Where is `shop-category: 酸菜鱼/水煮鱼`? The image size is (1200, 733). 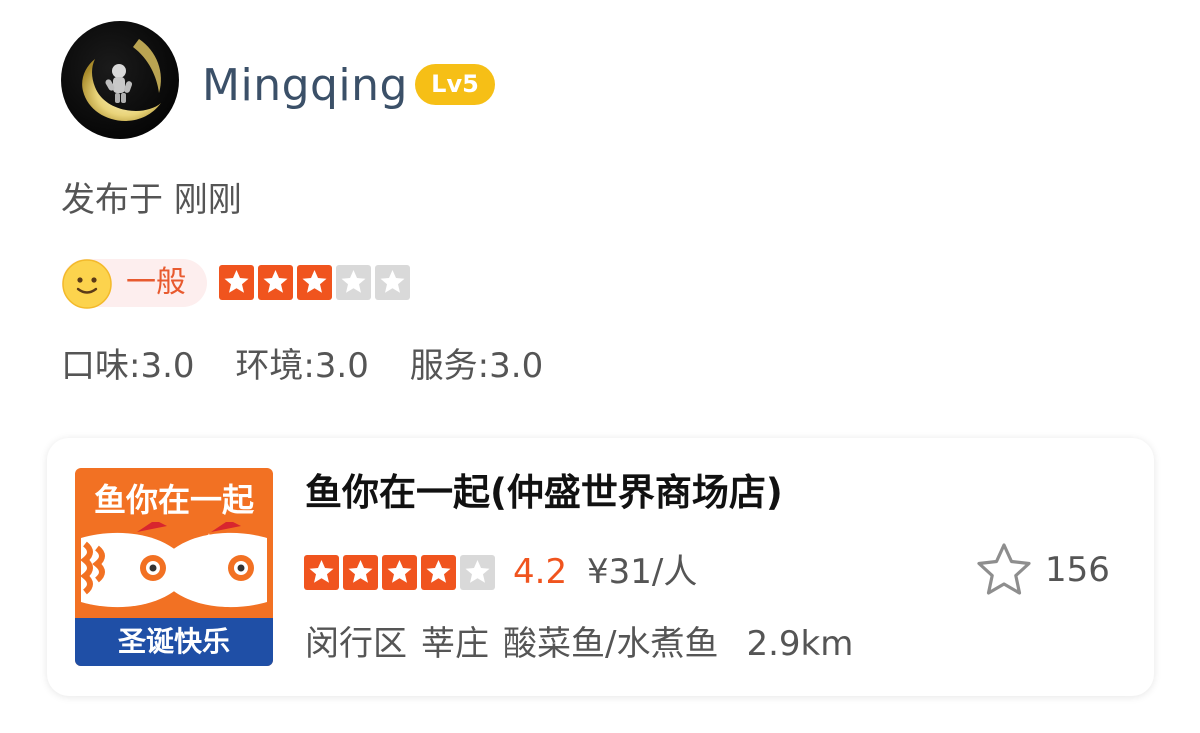
shop-category: 酸菜鱼/水煮鱼 is located at coordinates (611, 644).